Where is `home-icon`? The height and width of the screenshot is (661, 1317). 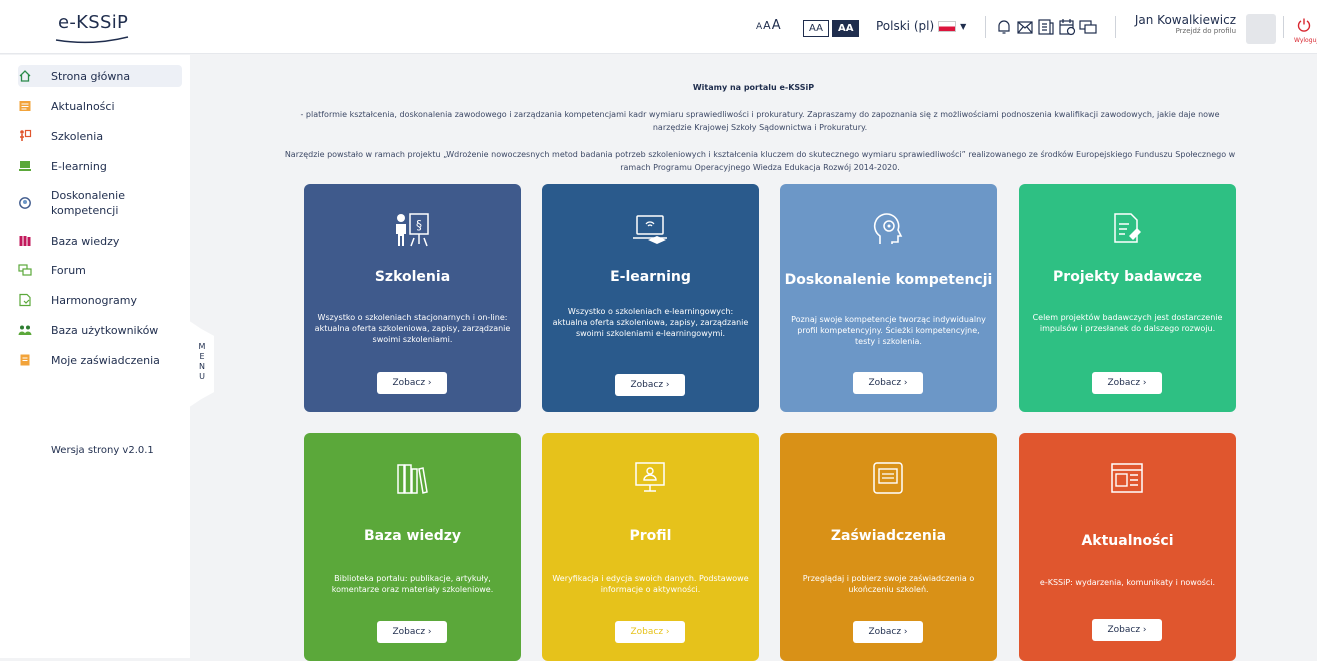
home-icon is located at coordinates (25, 76).